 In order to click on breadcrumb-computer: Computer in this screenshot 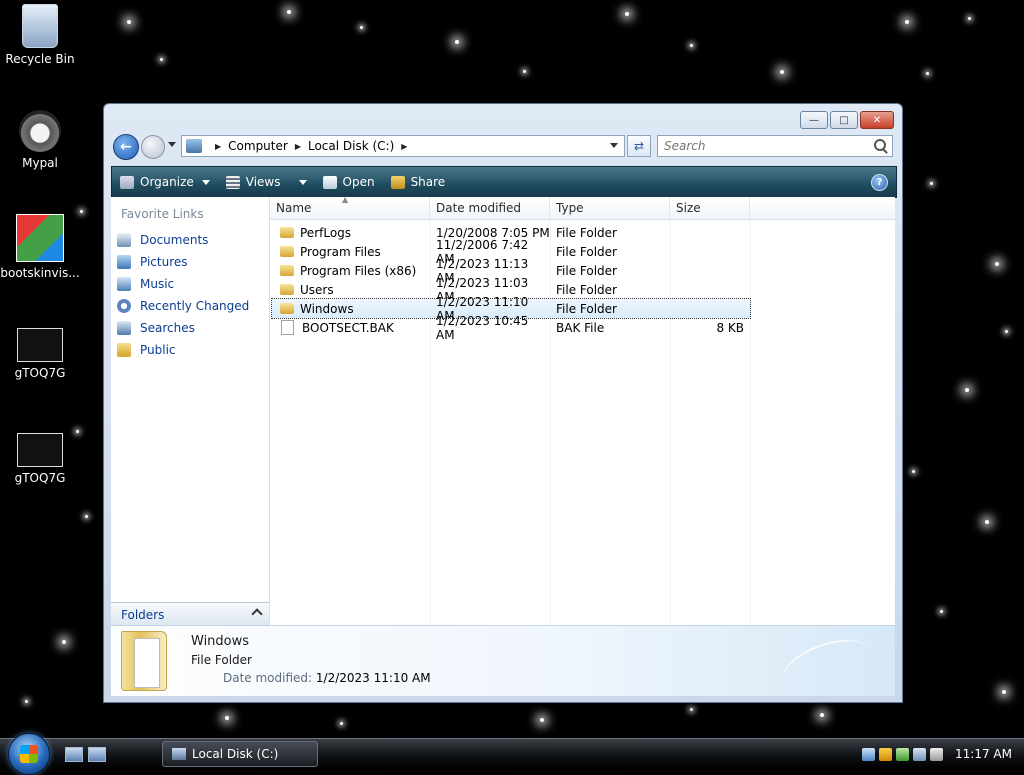, I will do `click(258, 146)`.